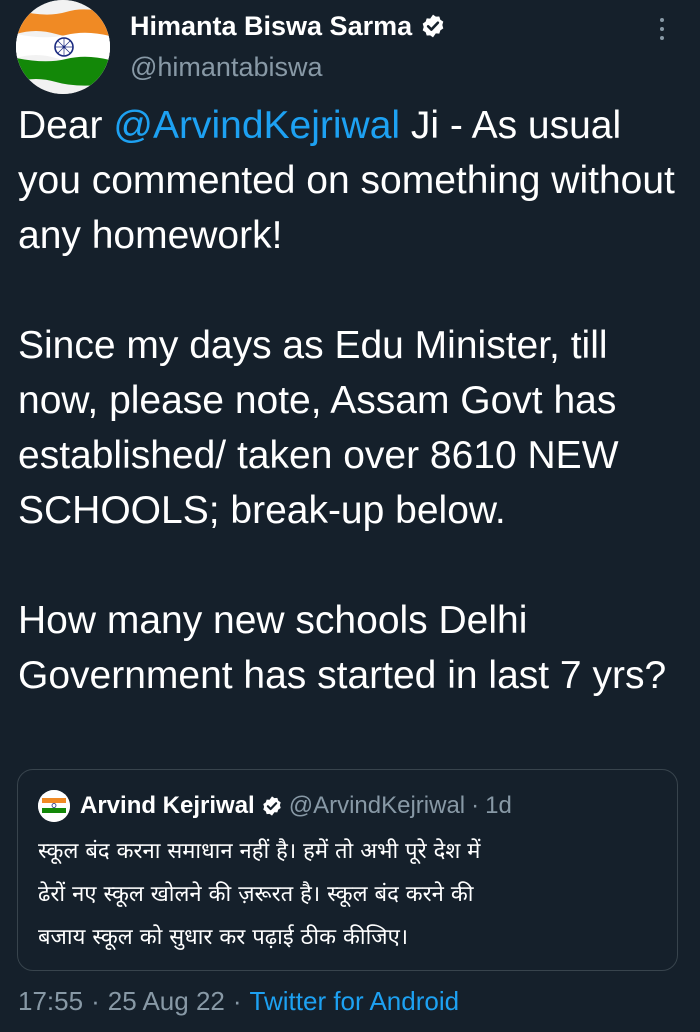  I want to click on author-handle: @himantabiswa, so click(226, 67).